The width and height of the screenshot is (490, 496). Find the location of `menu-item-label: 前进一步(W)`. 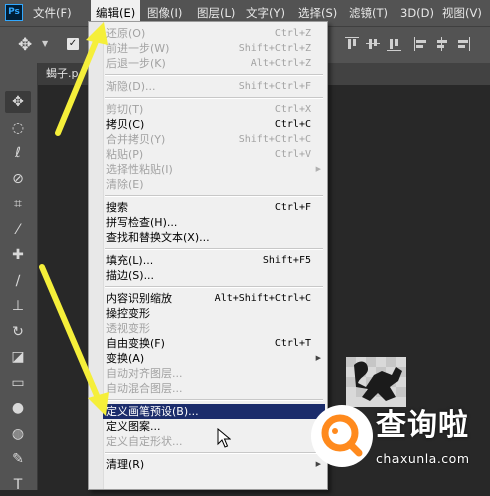

menu-item-label: 前进一步(W) is located at coordinates (138, 48).